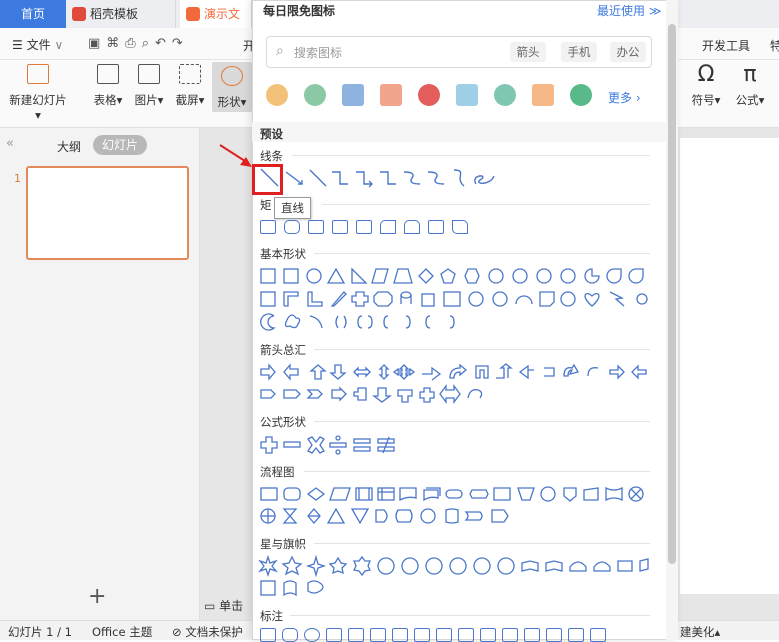  What do you see at coordinates (412, 227) in the screenshot?
I see `round2-rect-shape` at bounding box center [412, 227].